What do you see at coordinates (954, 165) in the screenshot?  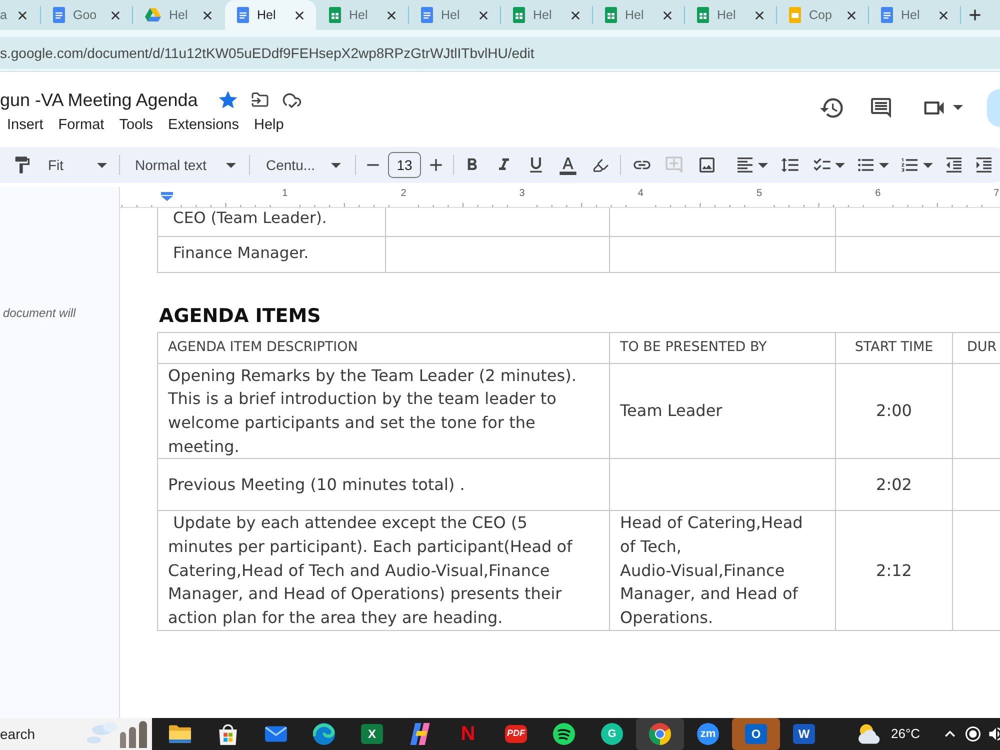 I see `indent-decrease-icon` at bounding box center [954, 165].